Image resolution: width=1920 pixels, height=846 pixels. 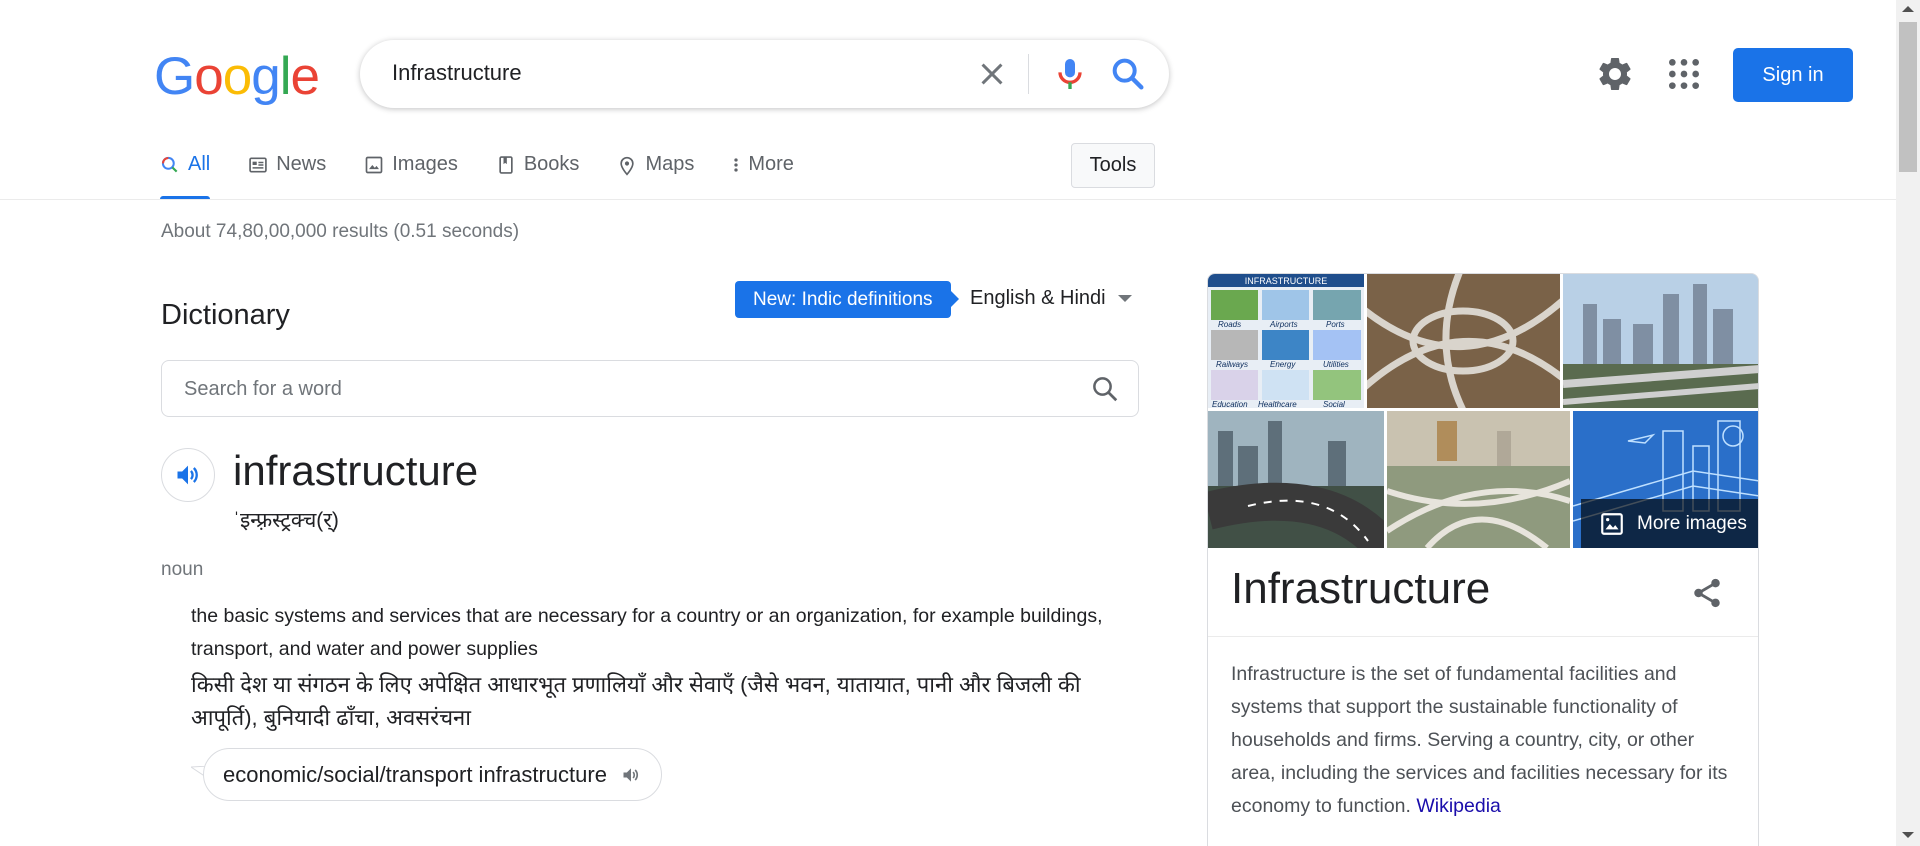 I want to click on new-indic-badge: New: Indic definitions, so click(x=847, y=299).